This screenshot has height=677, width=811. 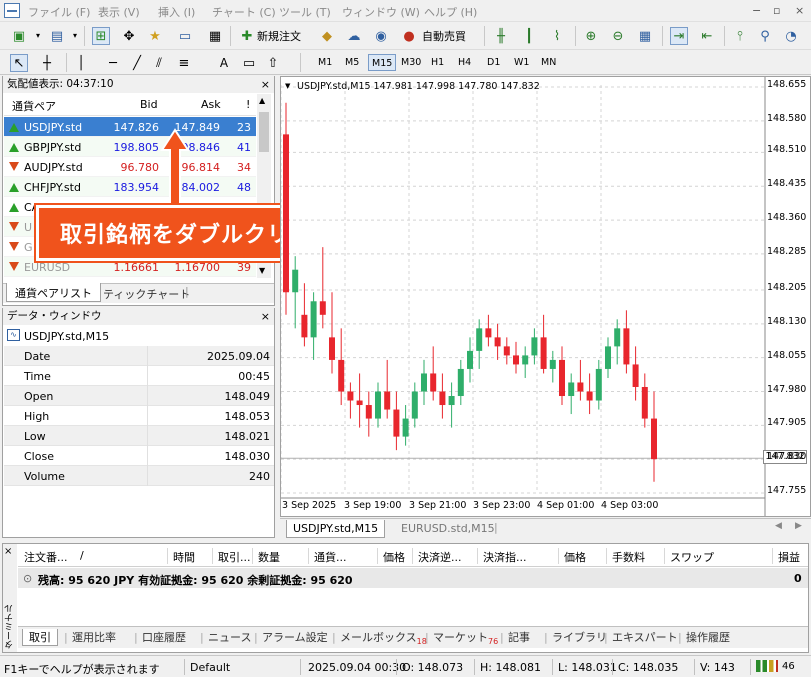 What do you see at coordinates (327, 36) in the screenshot?
I see `metaeditor-icon: ◆` at bounding box center [327, 36].